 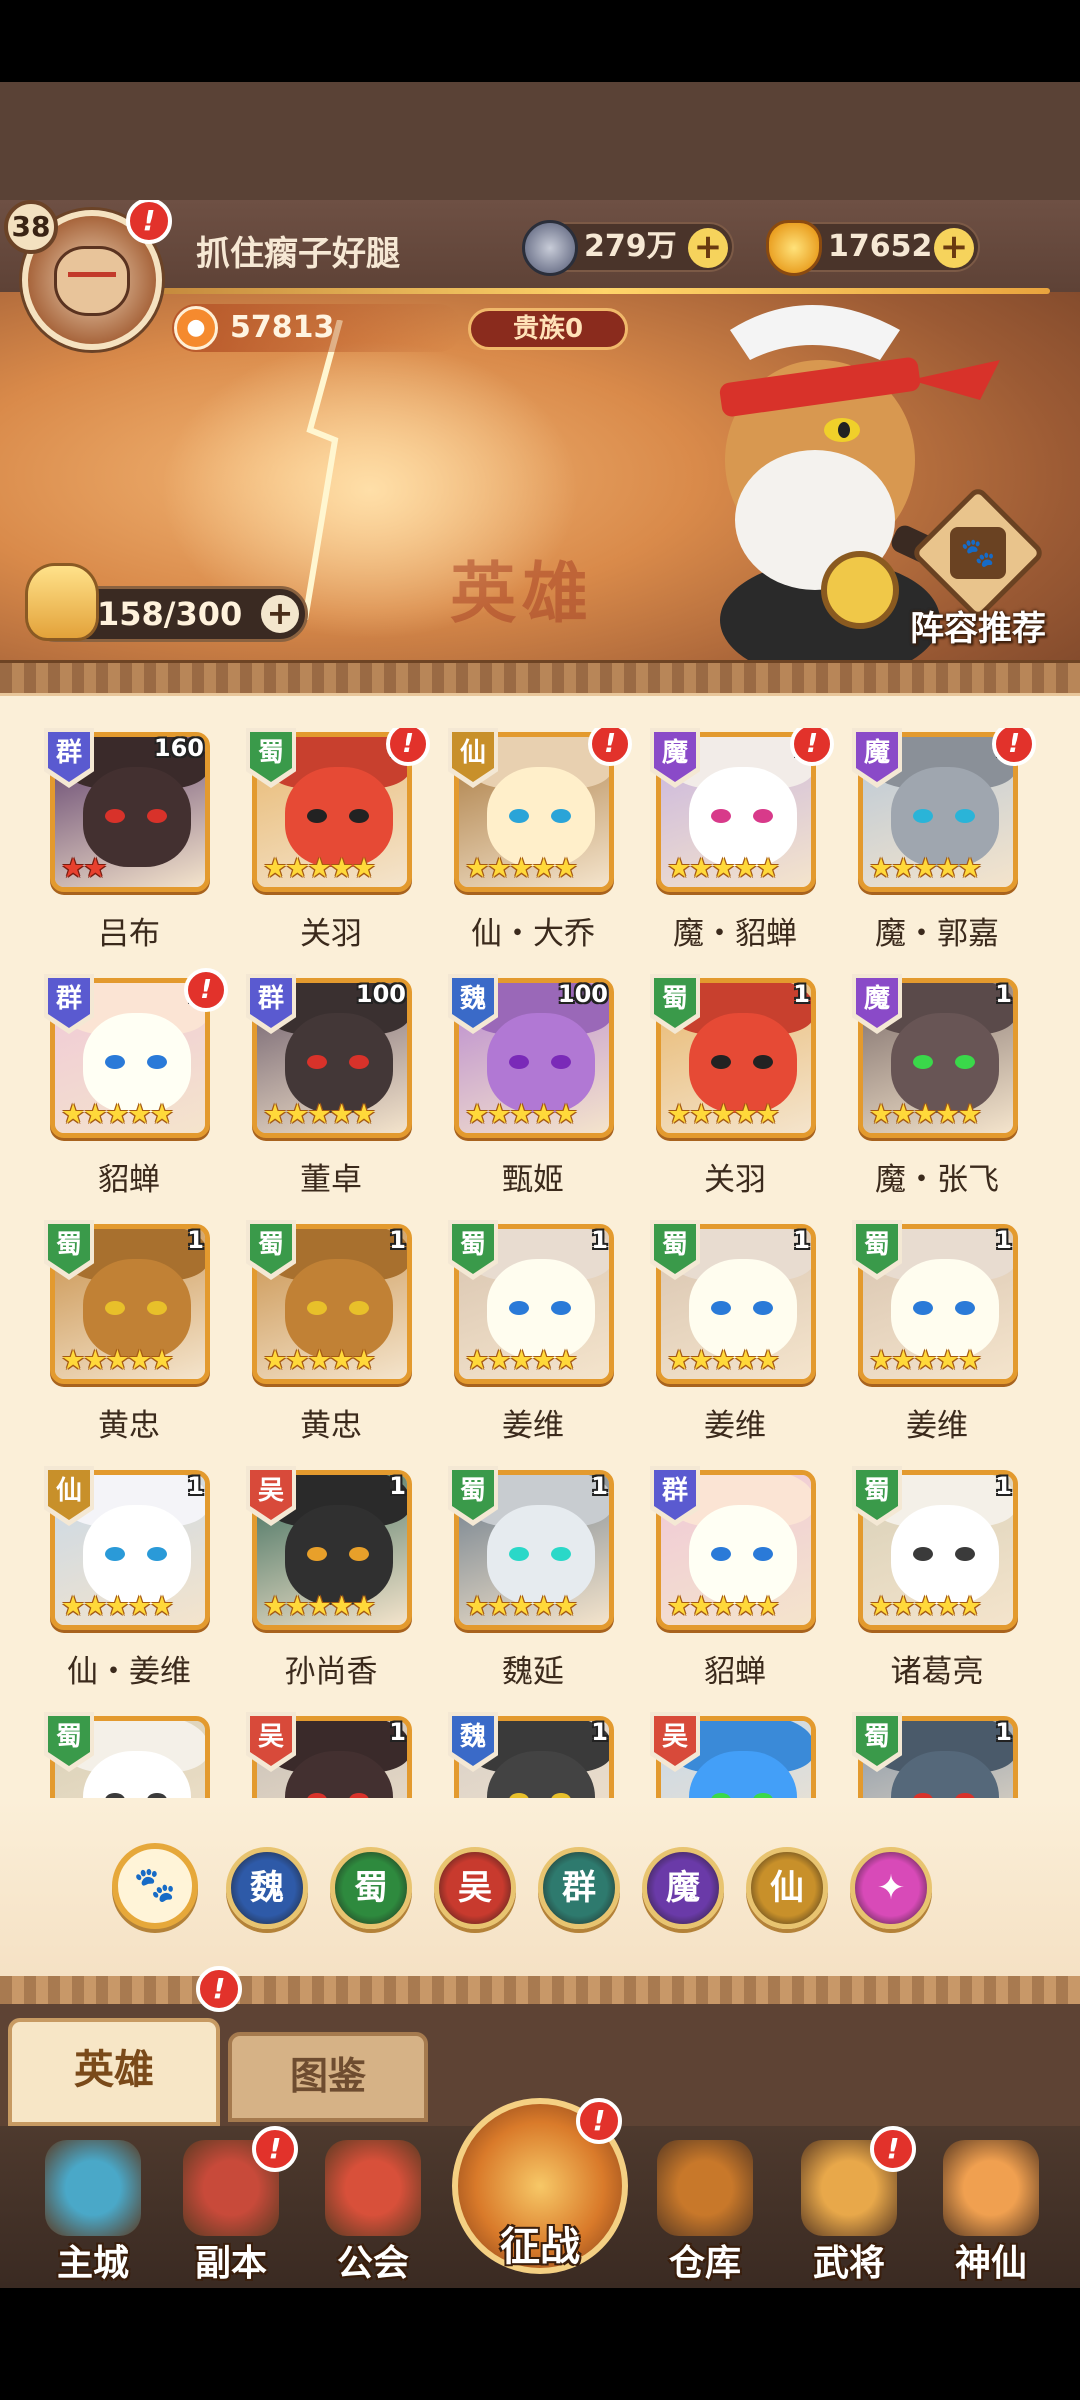 I want to click on filter-xian-button: 仙, so click(x=787, y=1888).